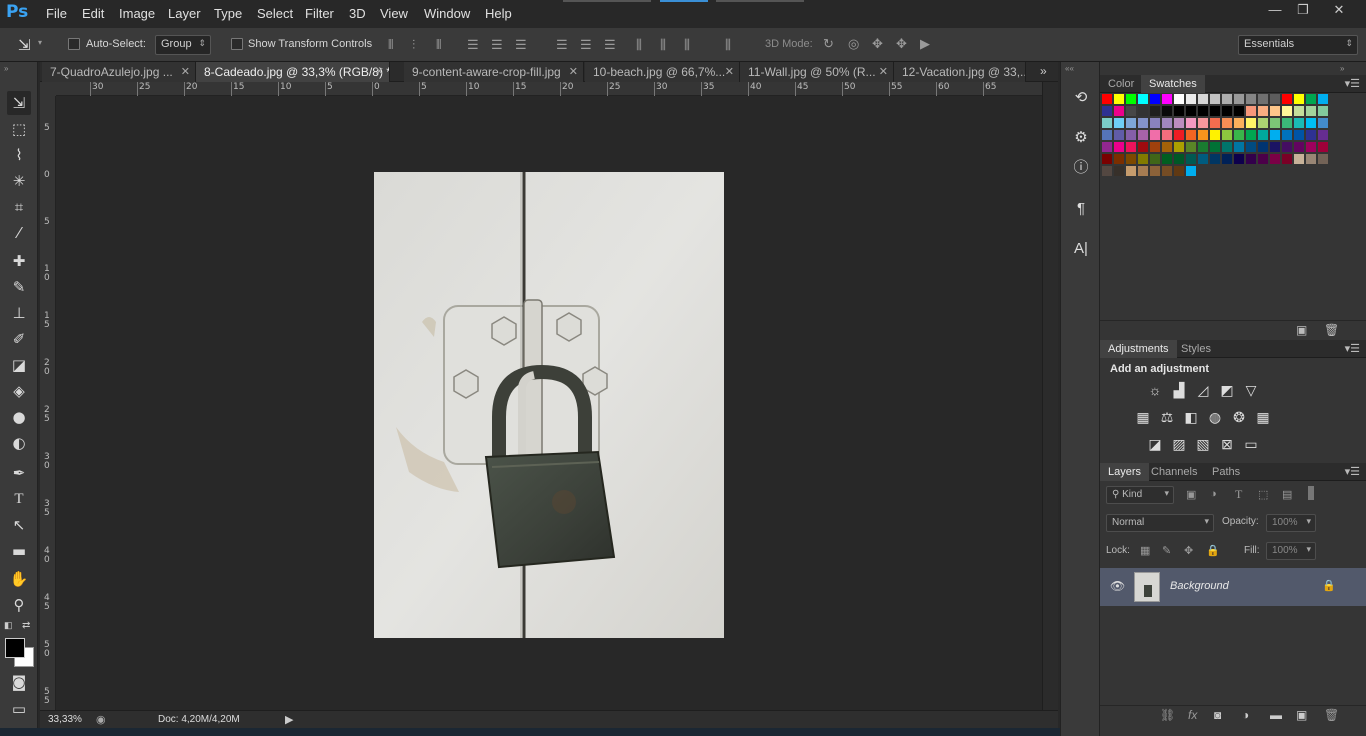 Image resolution: width=1366 pixels, height=736 pixels. I want to click on menu-view: View, so click(394, 13).